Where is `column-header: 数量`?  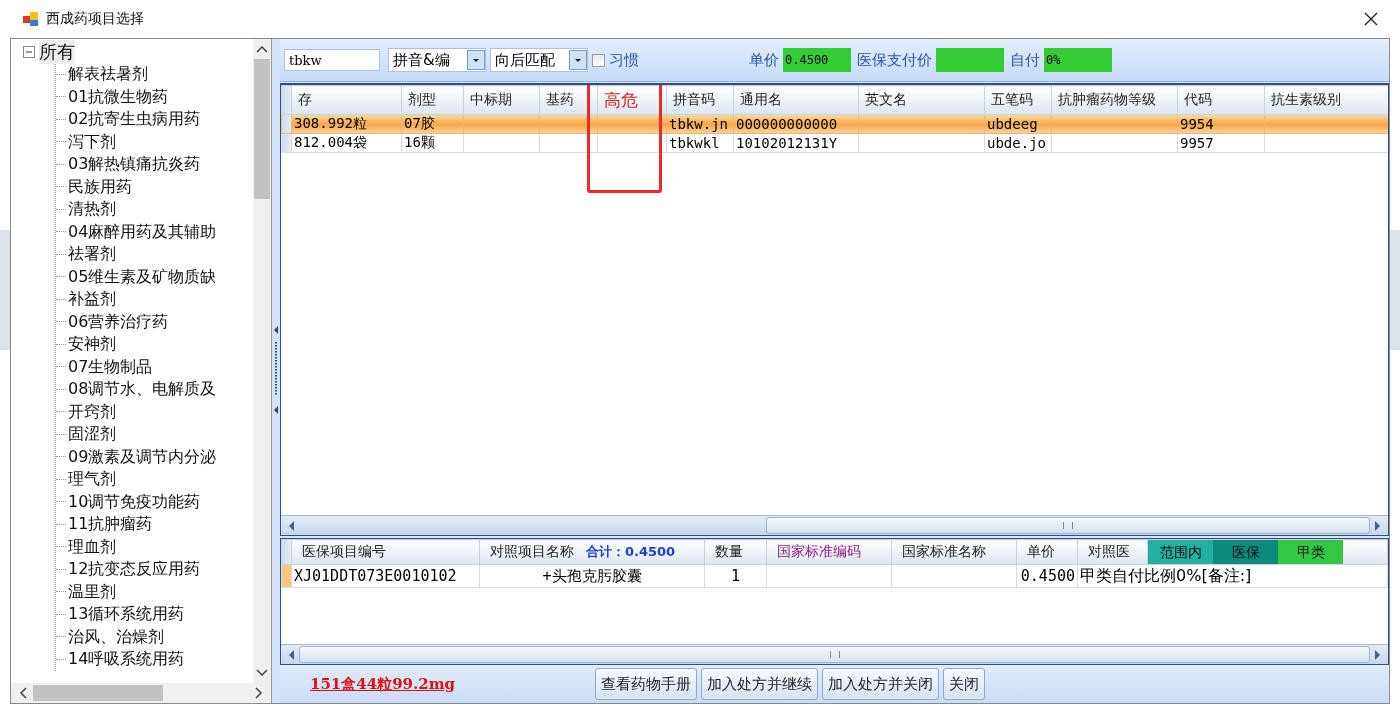
column-header: 数量 is located at coordinates (735, 552).